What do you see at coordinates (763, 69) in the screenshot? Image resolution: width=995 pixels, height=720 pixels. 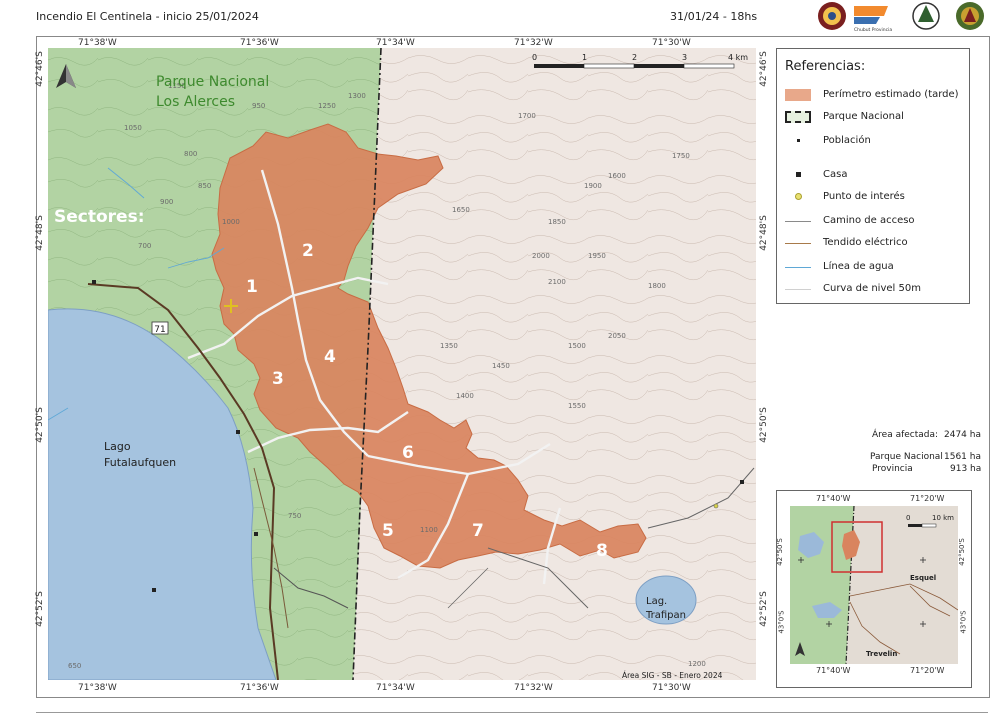 I see `right-coord: 42°46'S` at bounding box center [763, 69].